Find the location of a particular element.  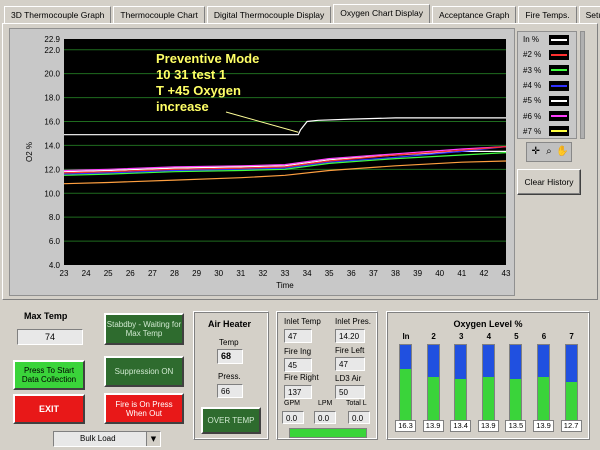

x-tick-label: 36 is located at coordinates (351, 273).